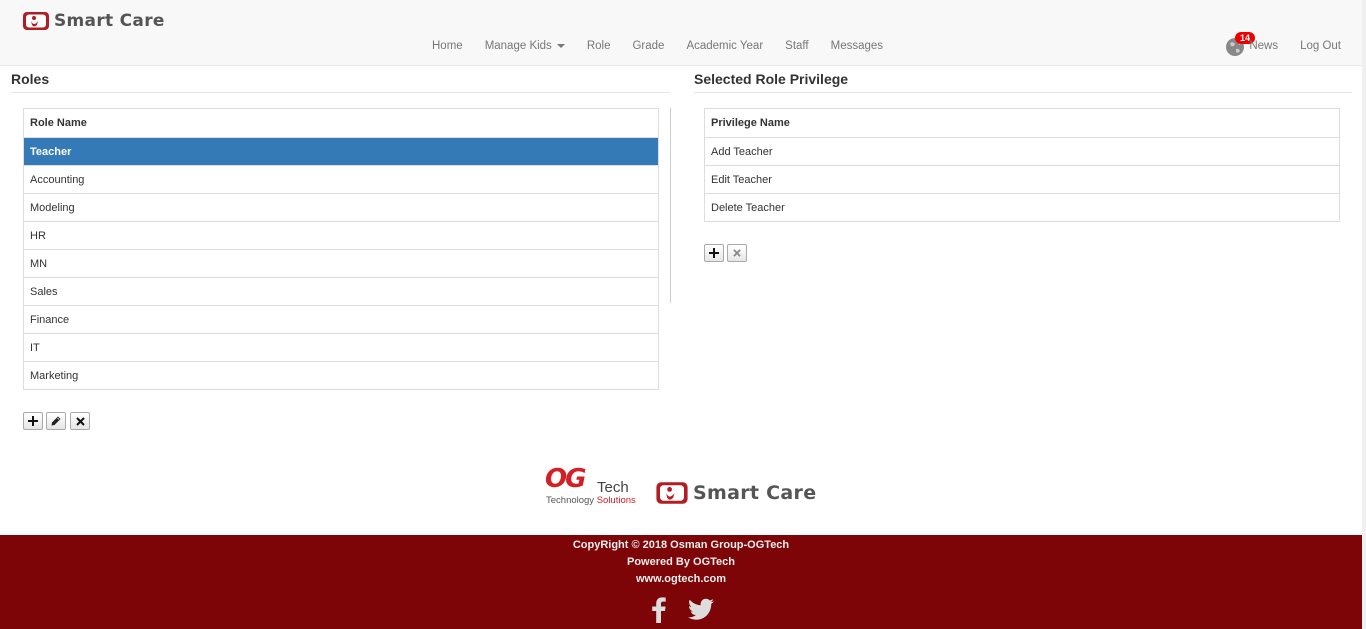 Image resolution: width=1366 pixels, height=629 pixels. I want to click on add-role-button, so click(33, 421).